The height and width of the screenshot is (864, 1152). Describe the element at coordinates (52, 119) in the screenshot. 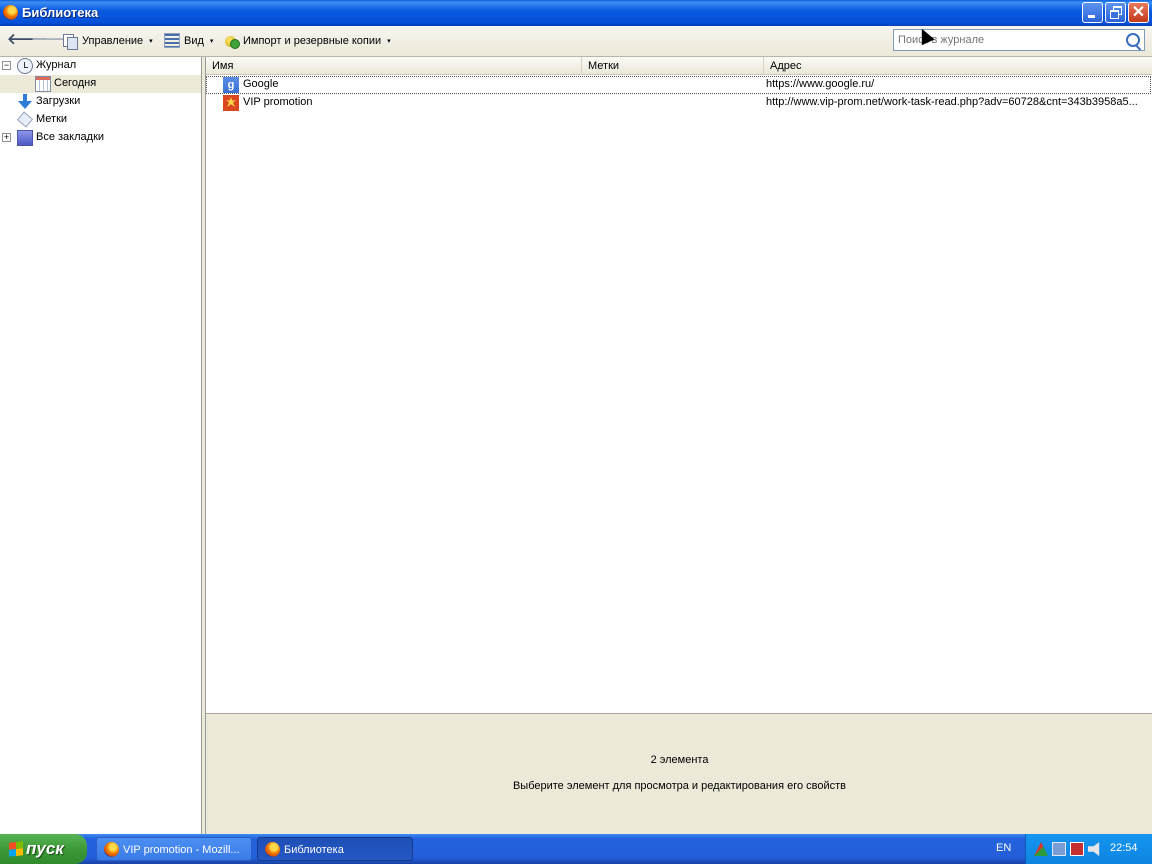

I see `tree-item-label: Метки` at that location.